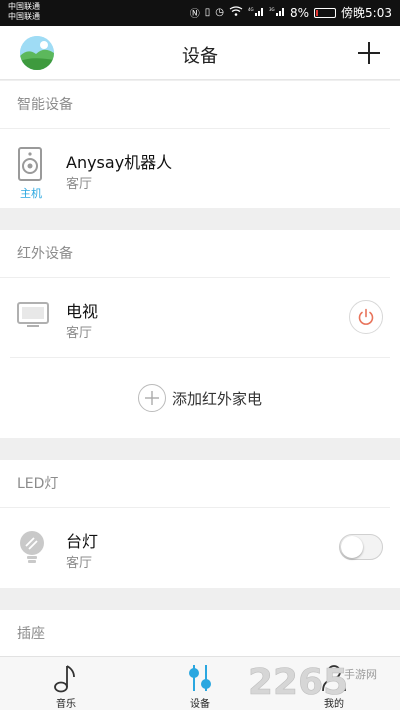 This screenshot has height=710, width=400. I want to click on page-title: 设备, so click(200, 56).